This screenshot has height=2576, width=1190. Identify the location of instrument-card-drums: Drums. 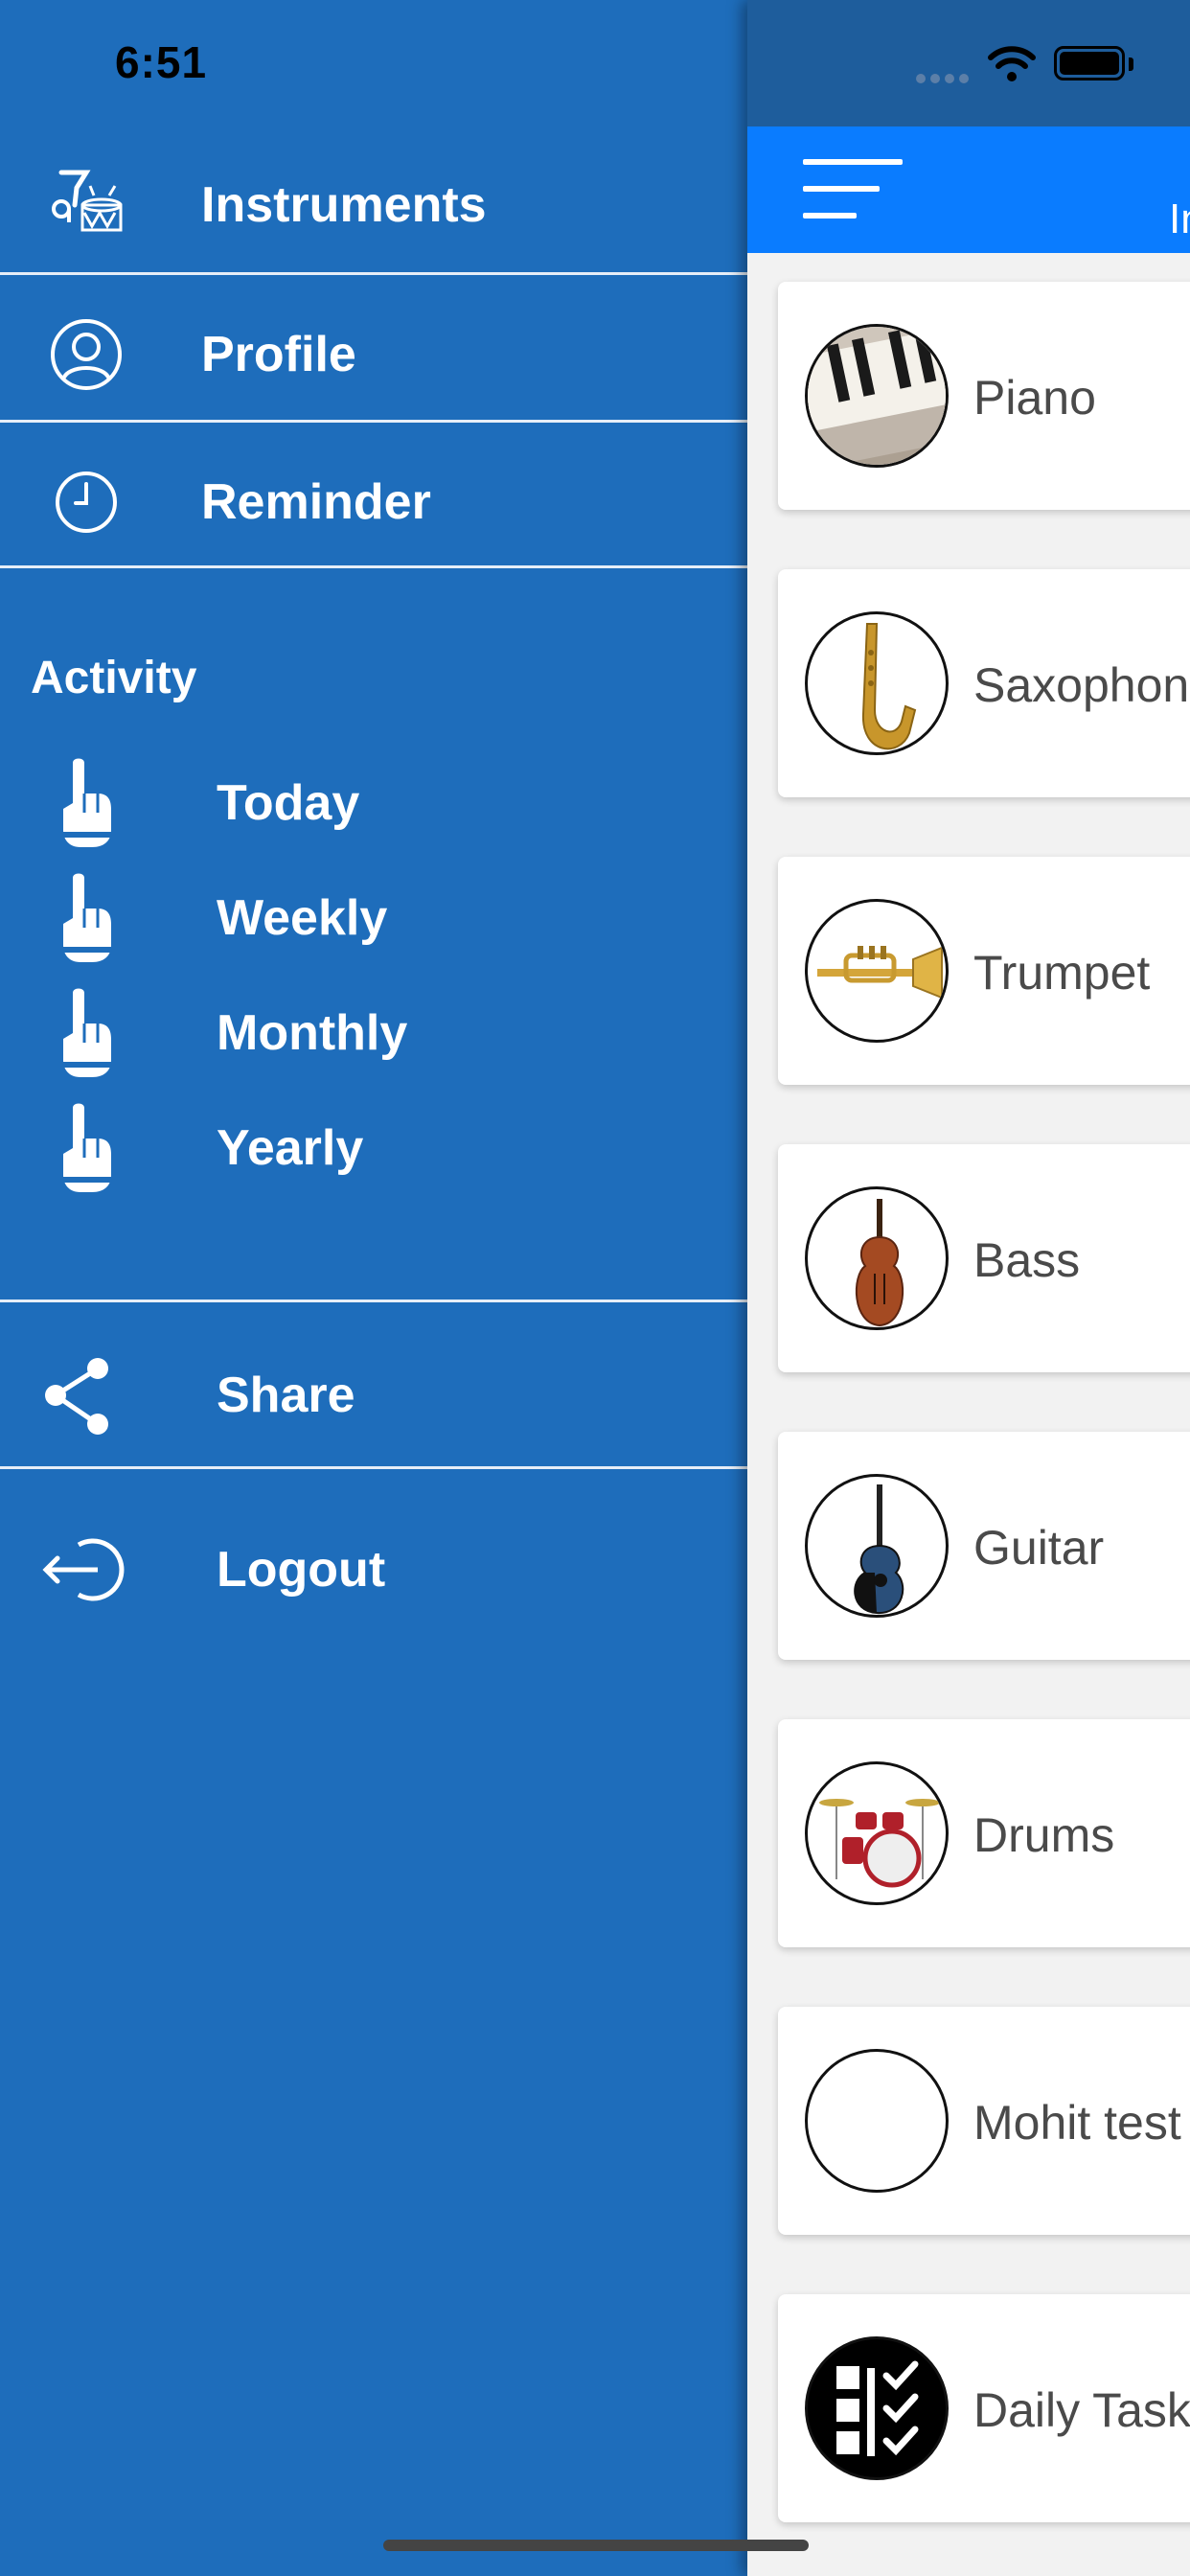
(984, 1833).